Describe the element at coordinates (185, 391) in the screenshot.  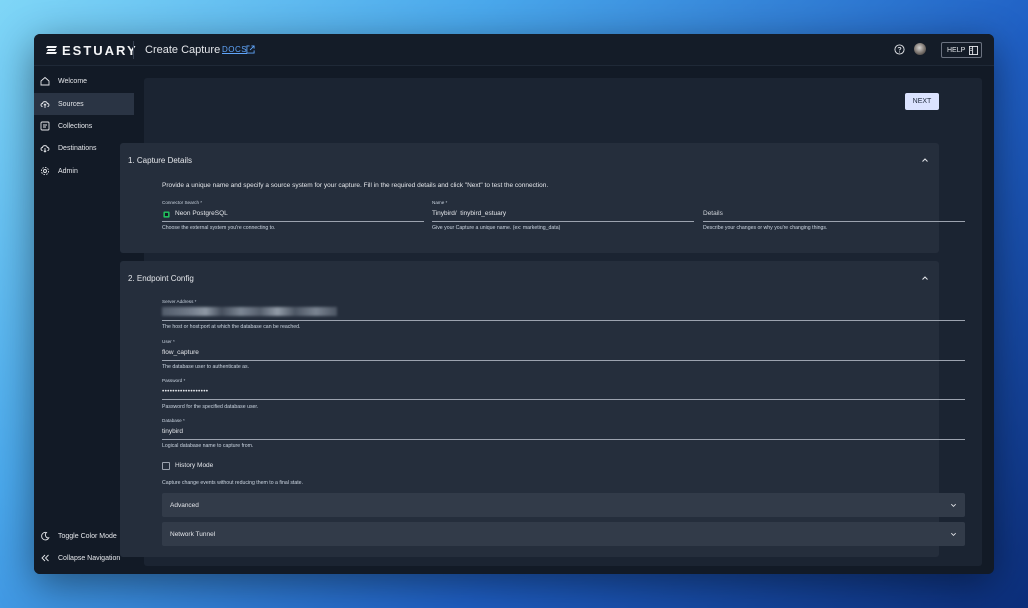
I see `password-input: ••••••••••••••••••` at that location.